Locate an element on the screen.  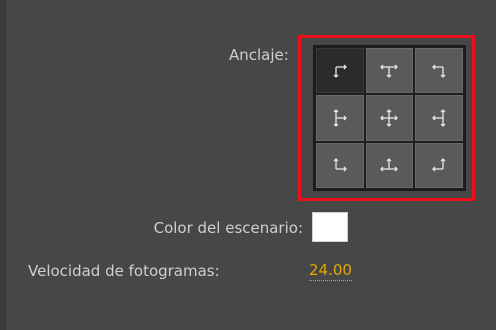
anchor-middle-left-icon is located at coordinates (340, 118).